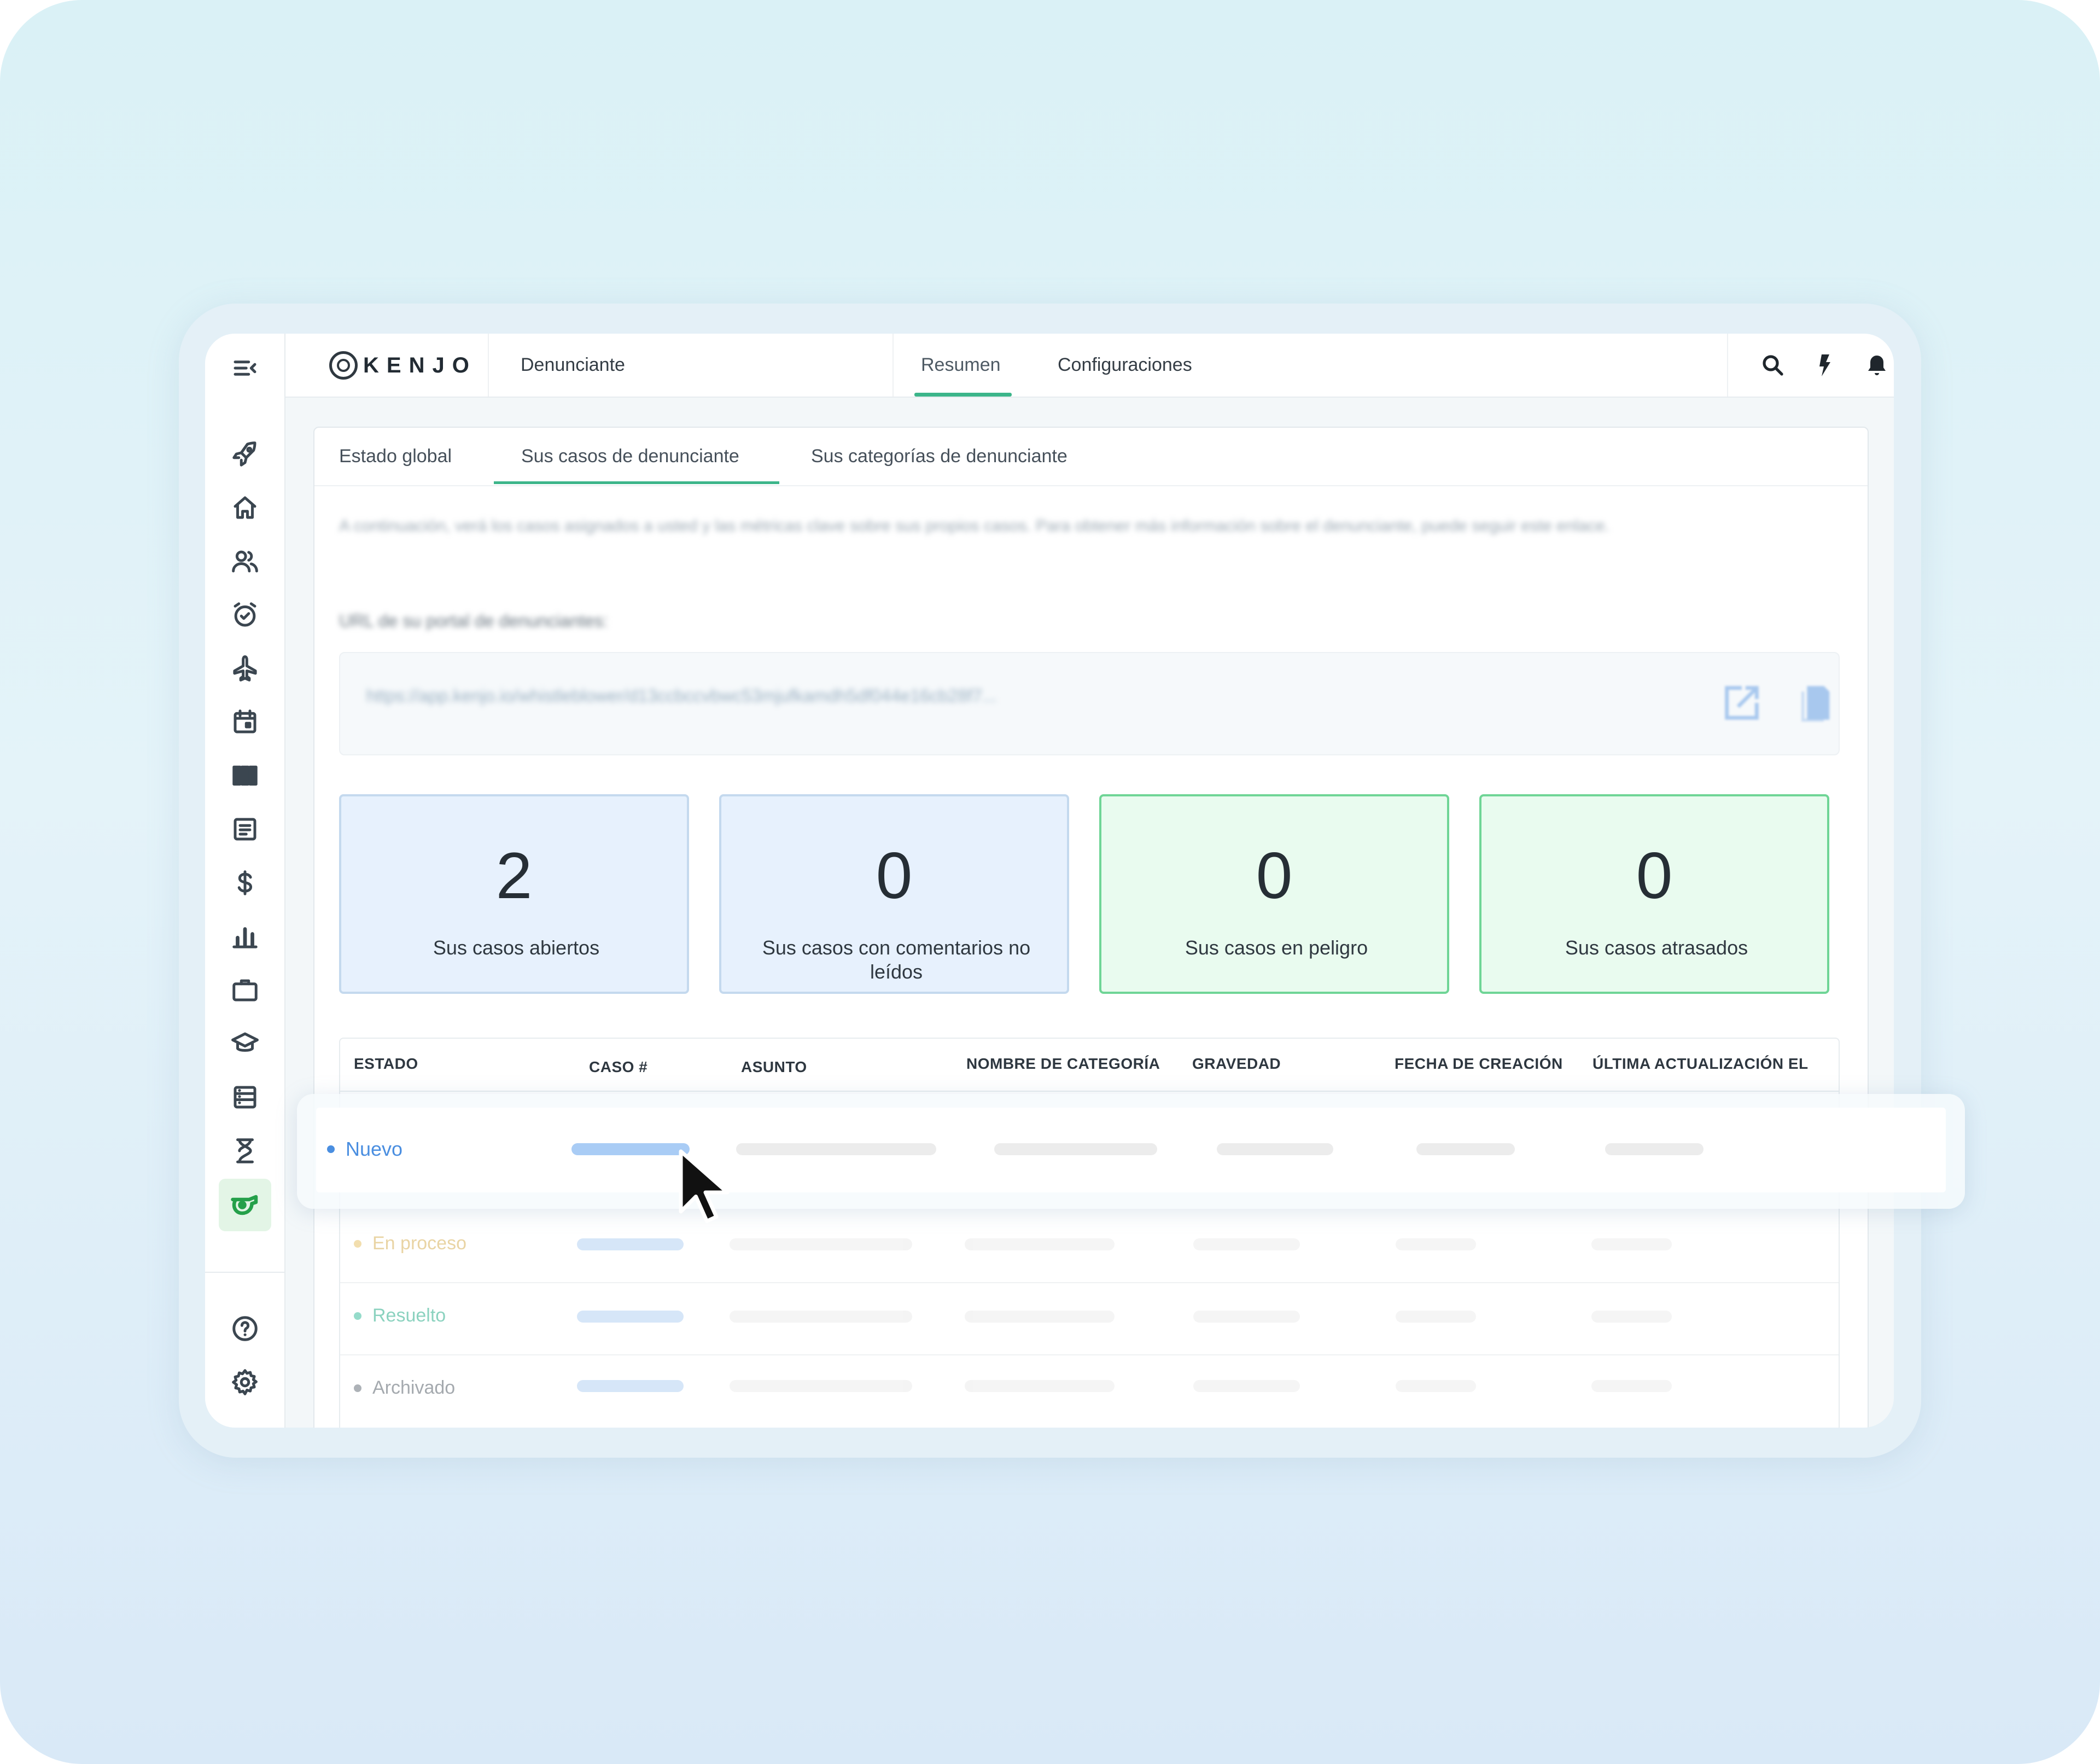 The height and width of the screenshot is (1764, 2100). What do you see at coordinates (245, 990) in the screenshot?
I see `briefcase-icon` at bounding box center [245, 990].